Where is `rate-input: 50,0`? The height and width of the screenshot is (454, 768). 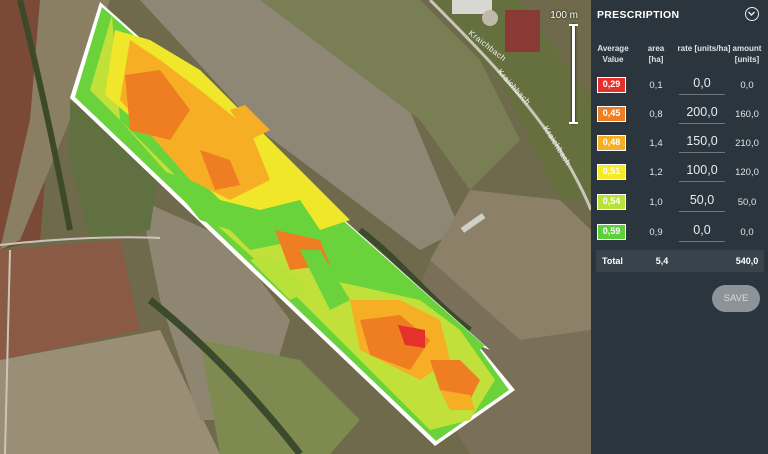 rate-input: 50,0 is located at coordinates (702, 201).